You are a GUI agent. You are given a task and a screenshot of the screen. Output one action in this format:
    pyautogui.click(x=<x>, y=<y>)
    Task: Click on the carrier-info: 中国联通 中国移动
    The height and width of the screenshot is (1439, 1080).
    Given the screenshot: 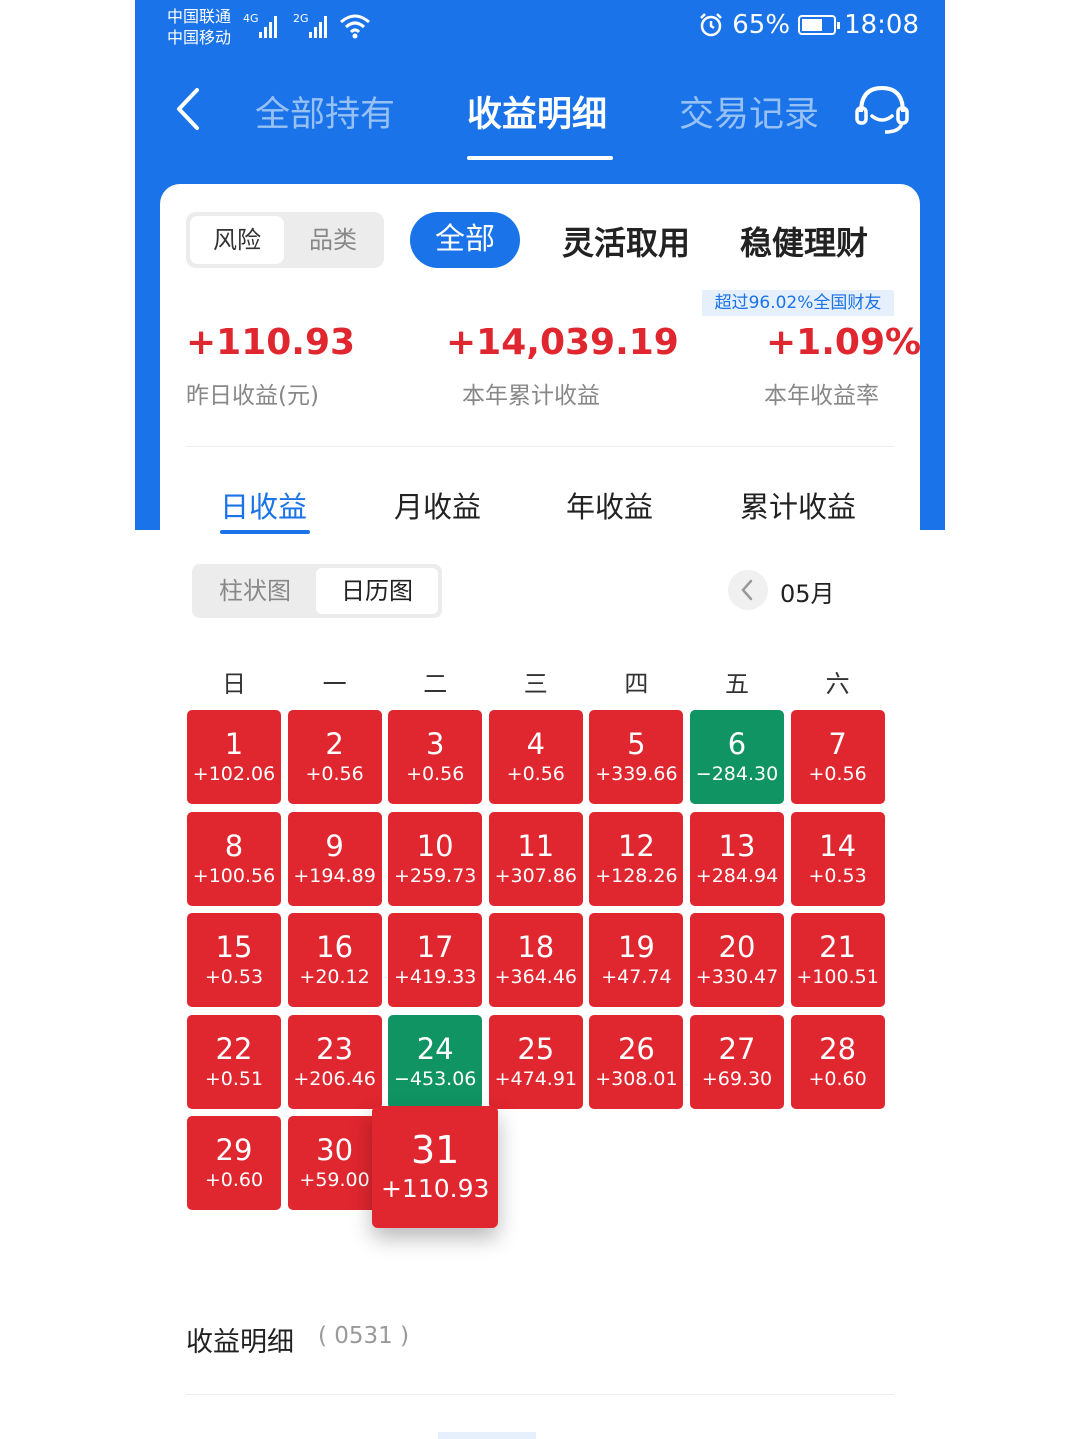 What is the action you would take?
    pyautogui.click(x=199, y=27)
    